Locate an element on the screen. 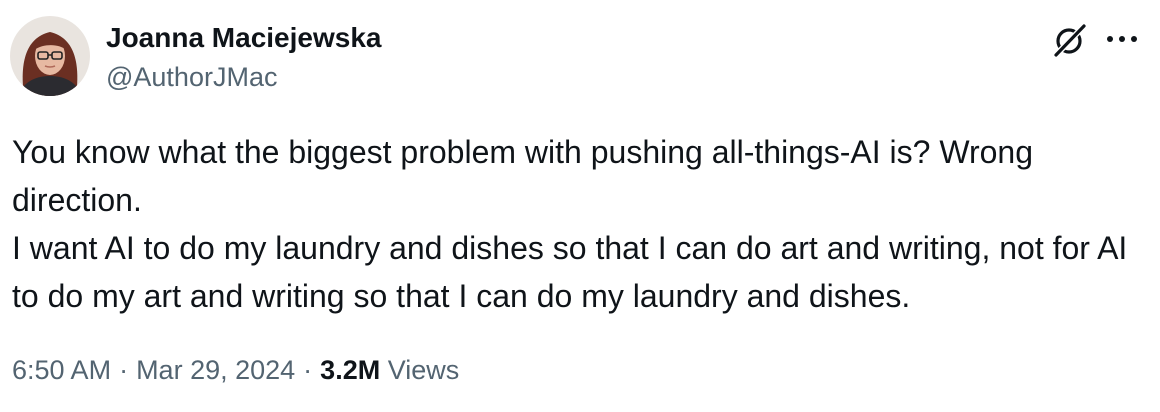 This screenshot has width=1160, height=412. author-display-name: Joanna Maciejewska is located at coordinates (243, 38).